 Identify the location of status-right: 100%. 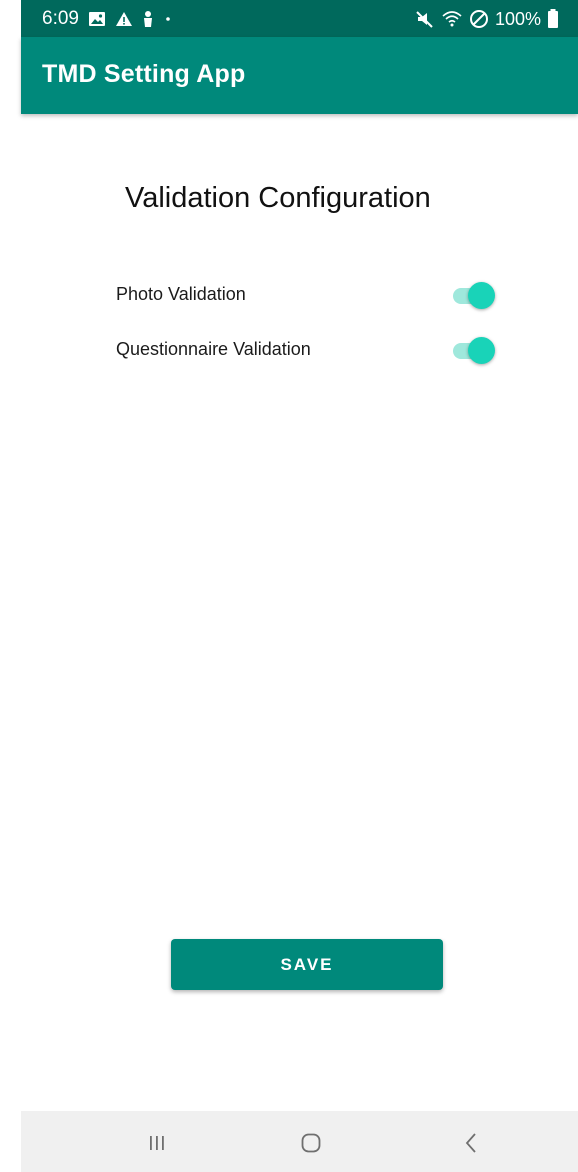
(487, 19).